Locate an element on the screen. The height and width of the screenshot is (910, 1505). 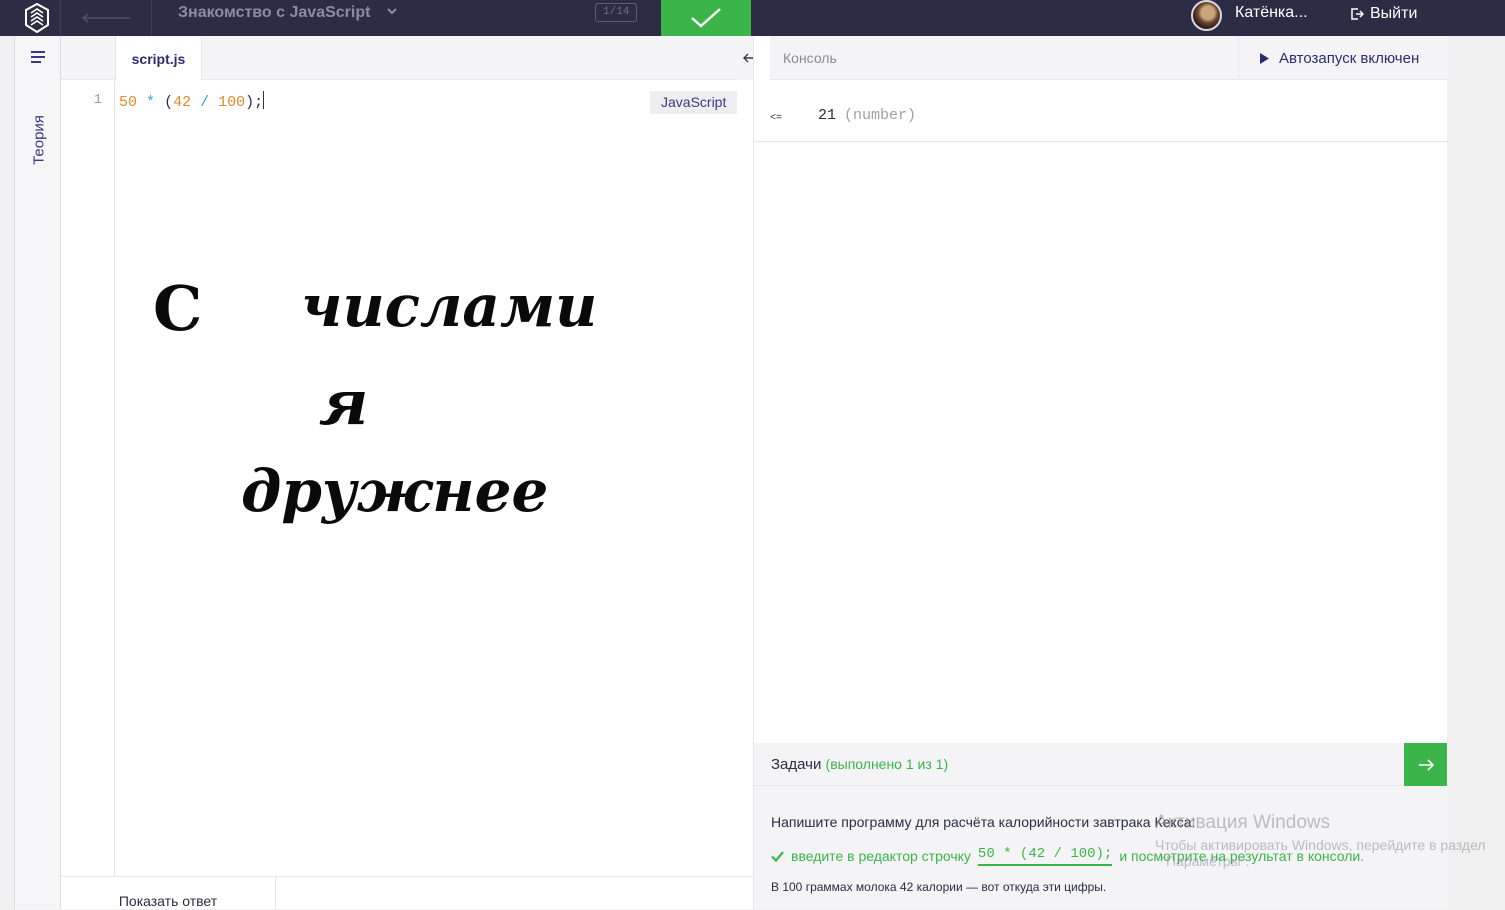
tasks-title: Задачи is located at coordinates (796, 764).